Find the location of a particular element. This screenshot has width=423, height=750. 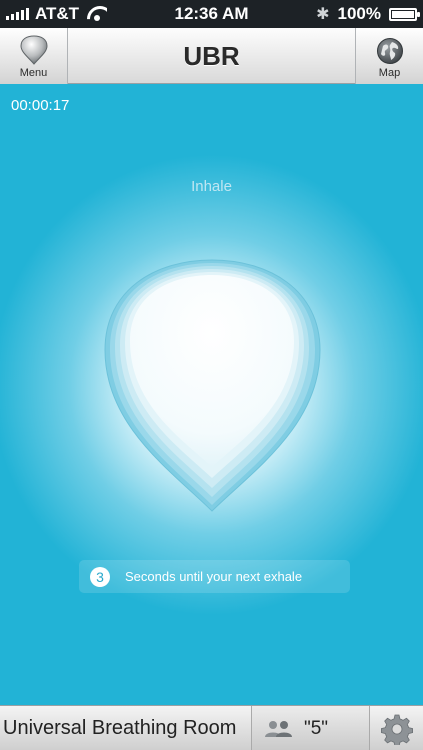

map-label: Map is located at coordinates (389, 73).